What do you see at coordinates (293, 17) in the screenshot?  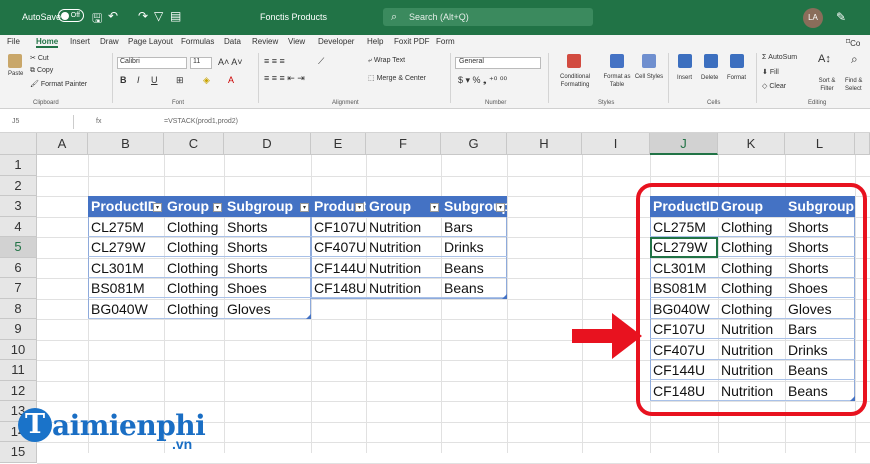 I see `document-title: Fonctis Products` at bounding box center [293, 17].